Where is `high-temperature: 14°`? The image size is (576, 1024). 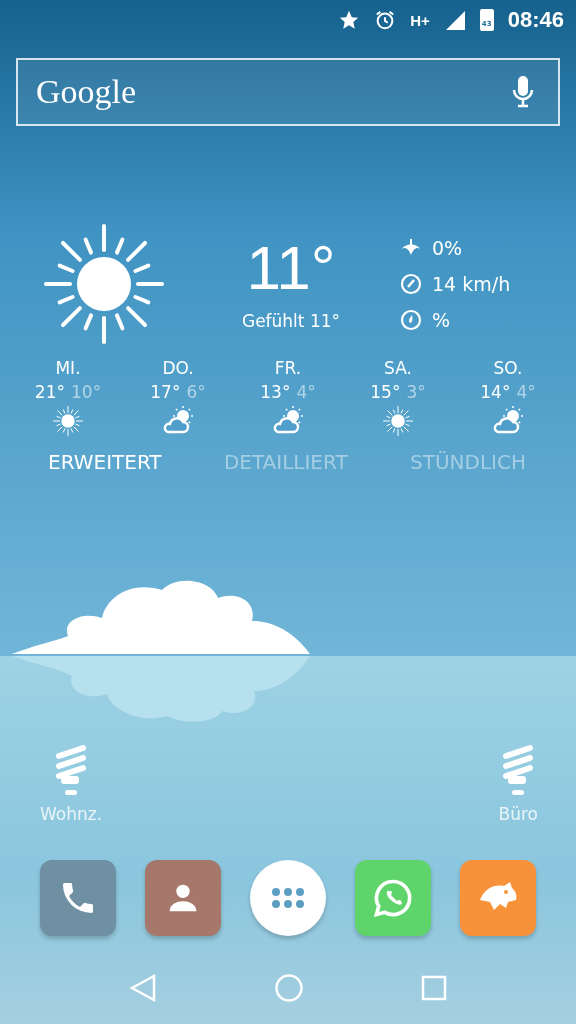
high-temperature: 14° is located at coordinates (495, 392).